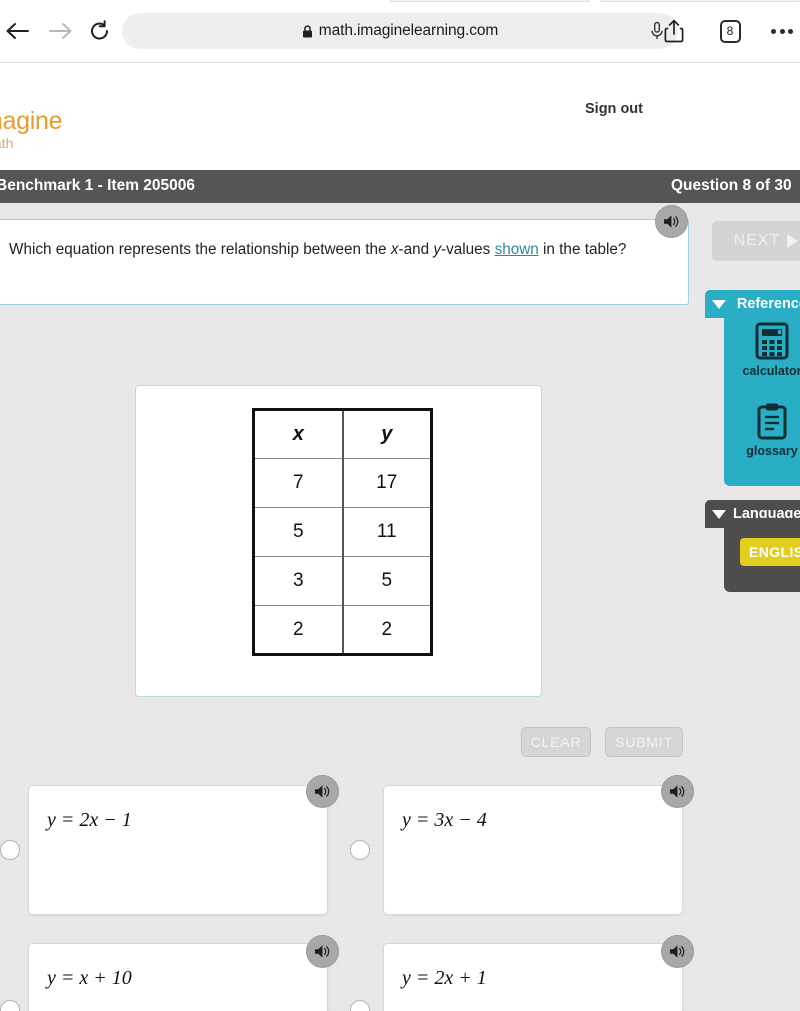  I want to click on cell-y: 17, so click(386, 483).